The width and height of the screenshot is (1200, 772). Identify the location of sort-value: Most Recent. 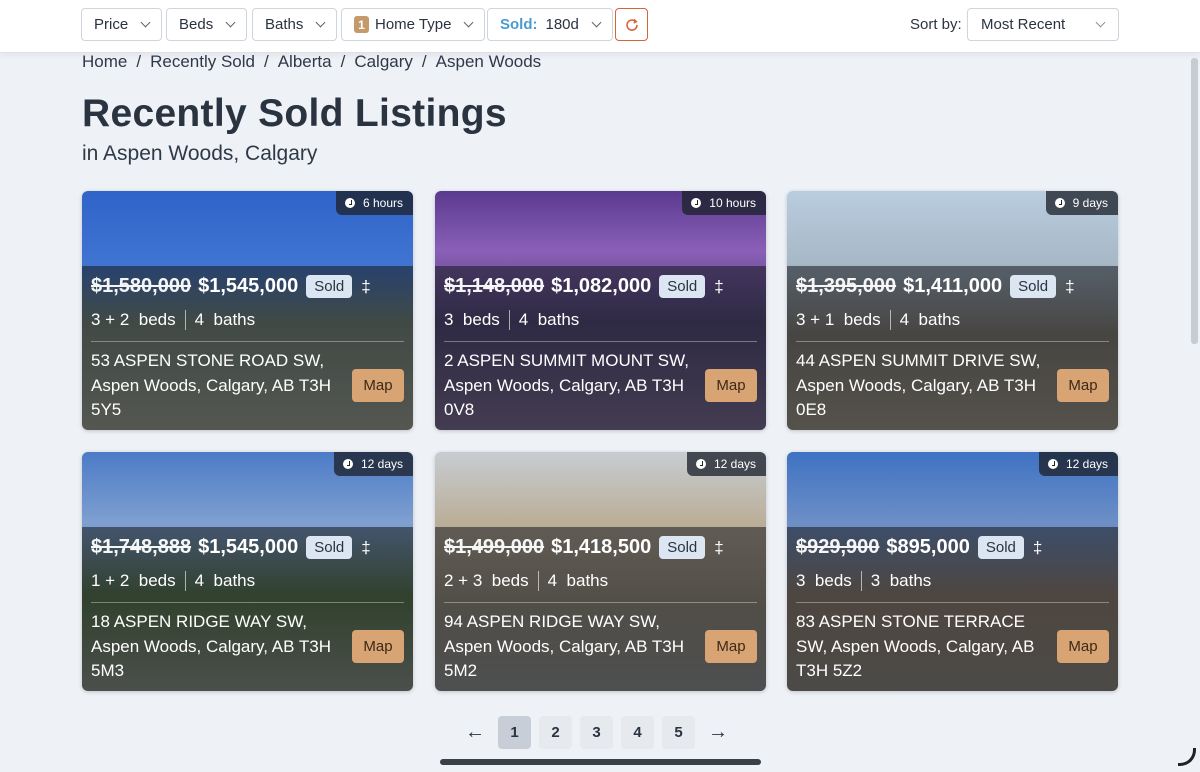
(1023, 24).